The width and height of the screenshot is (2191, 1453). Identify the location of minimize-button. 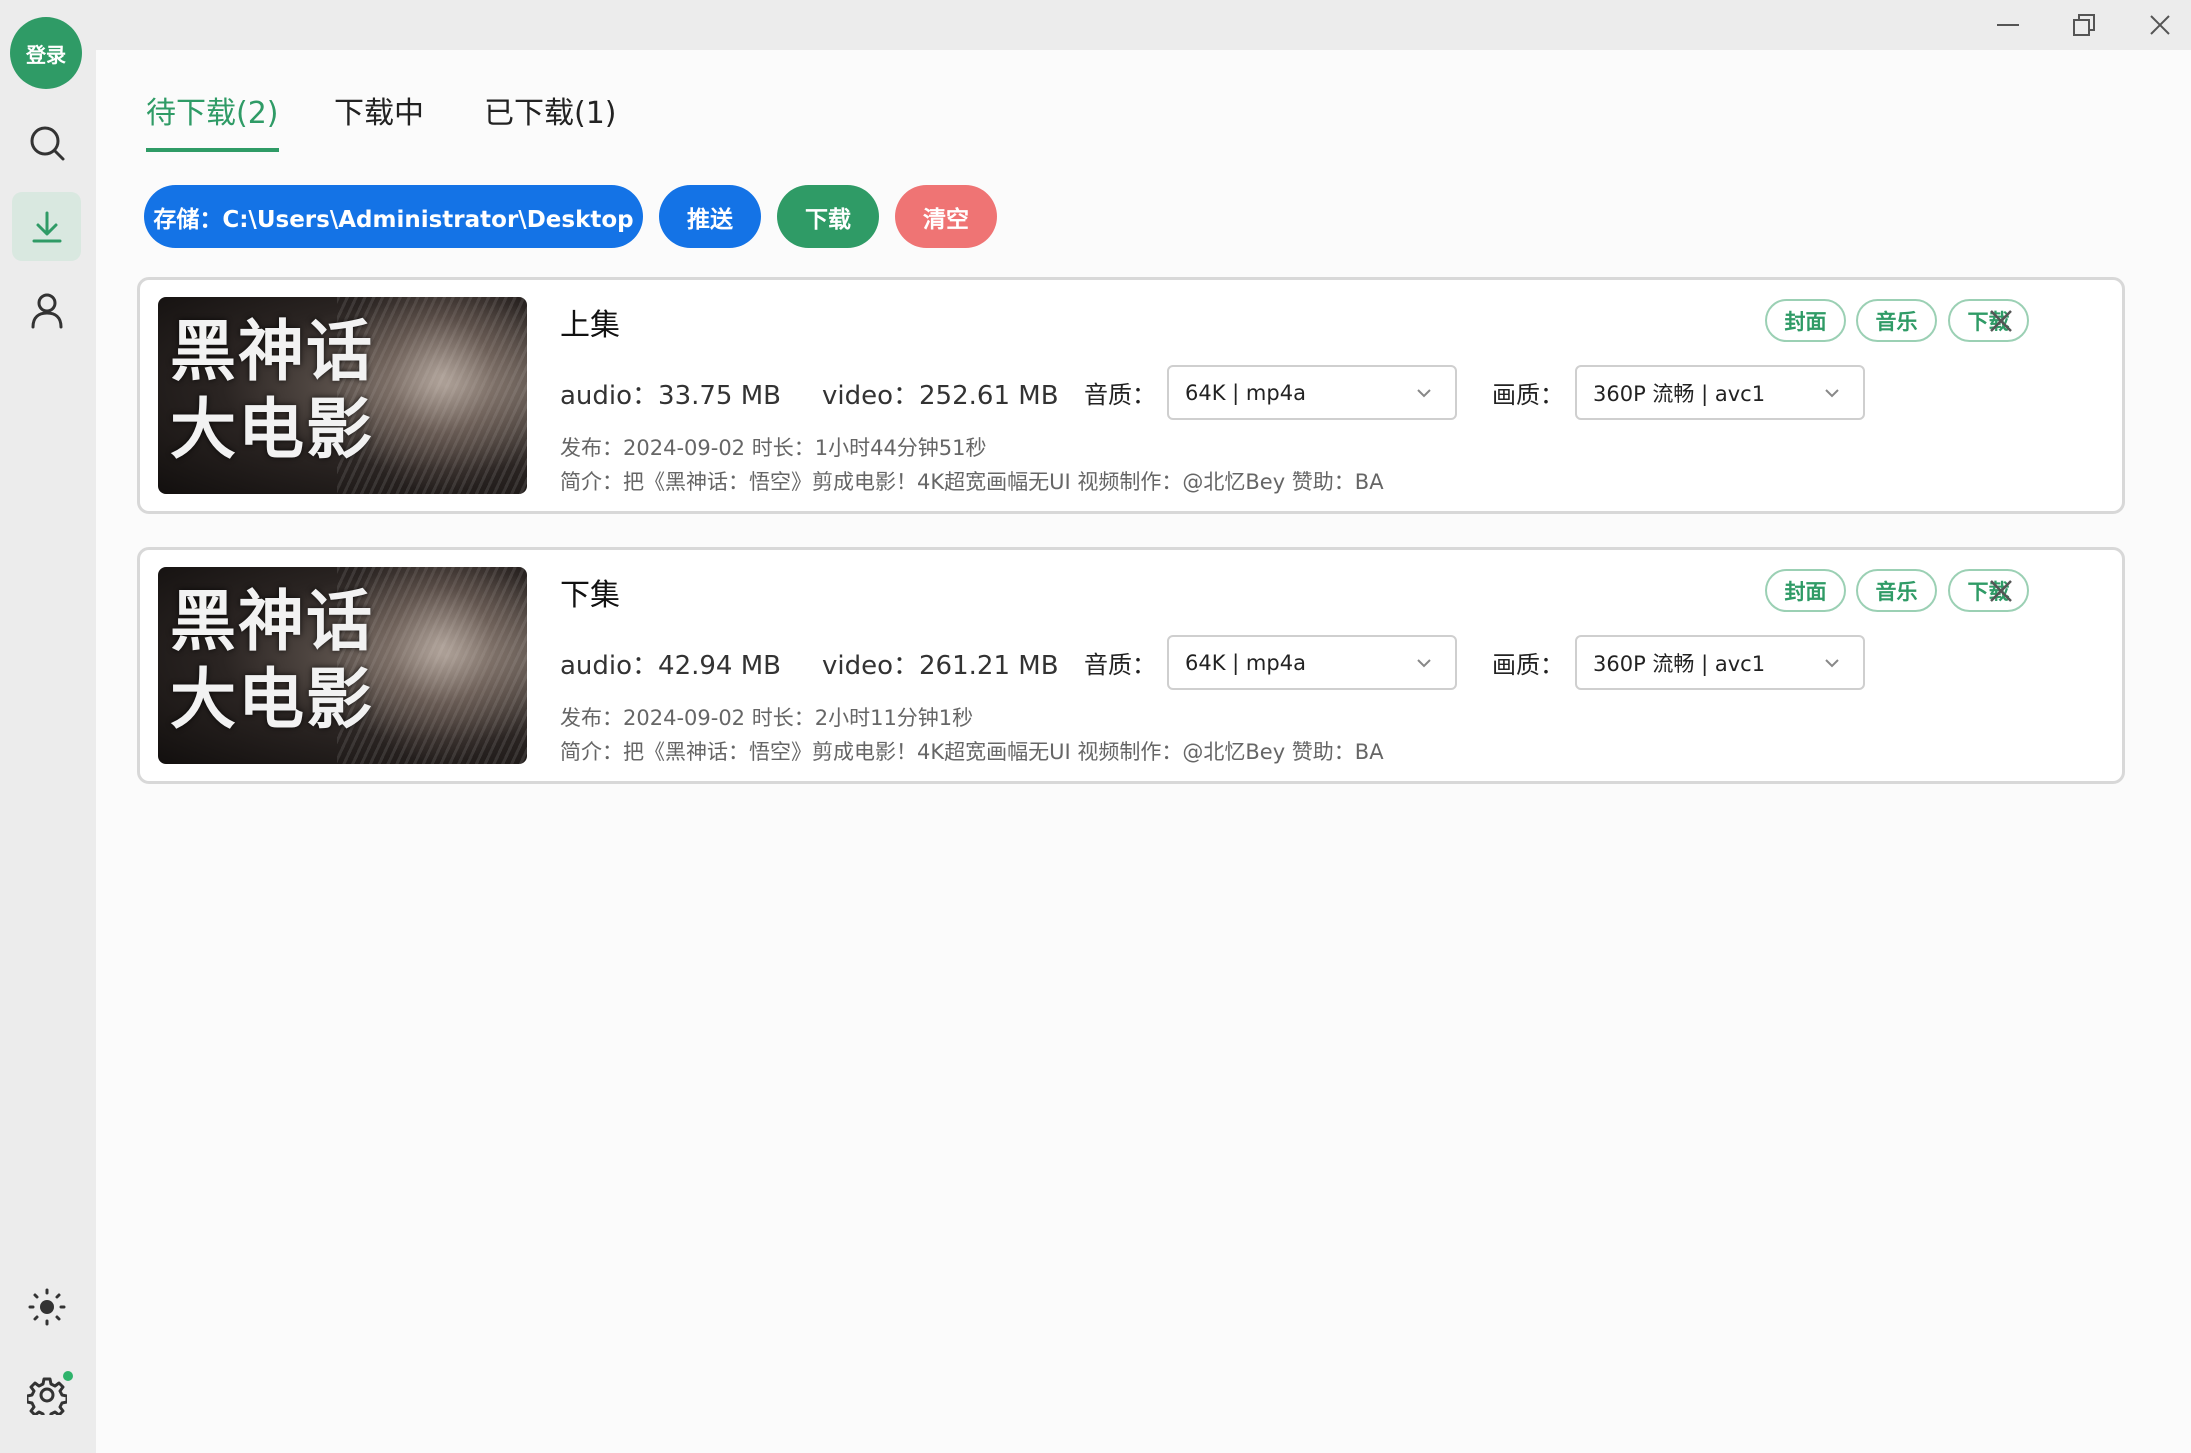
(2008, 25).